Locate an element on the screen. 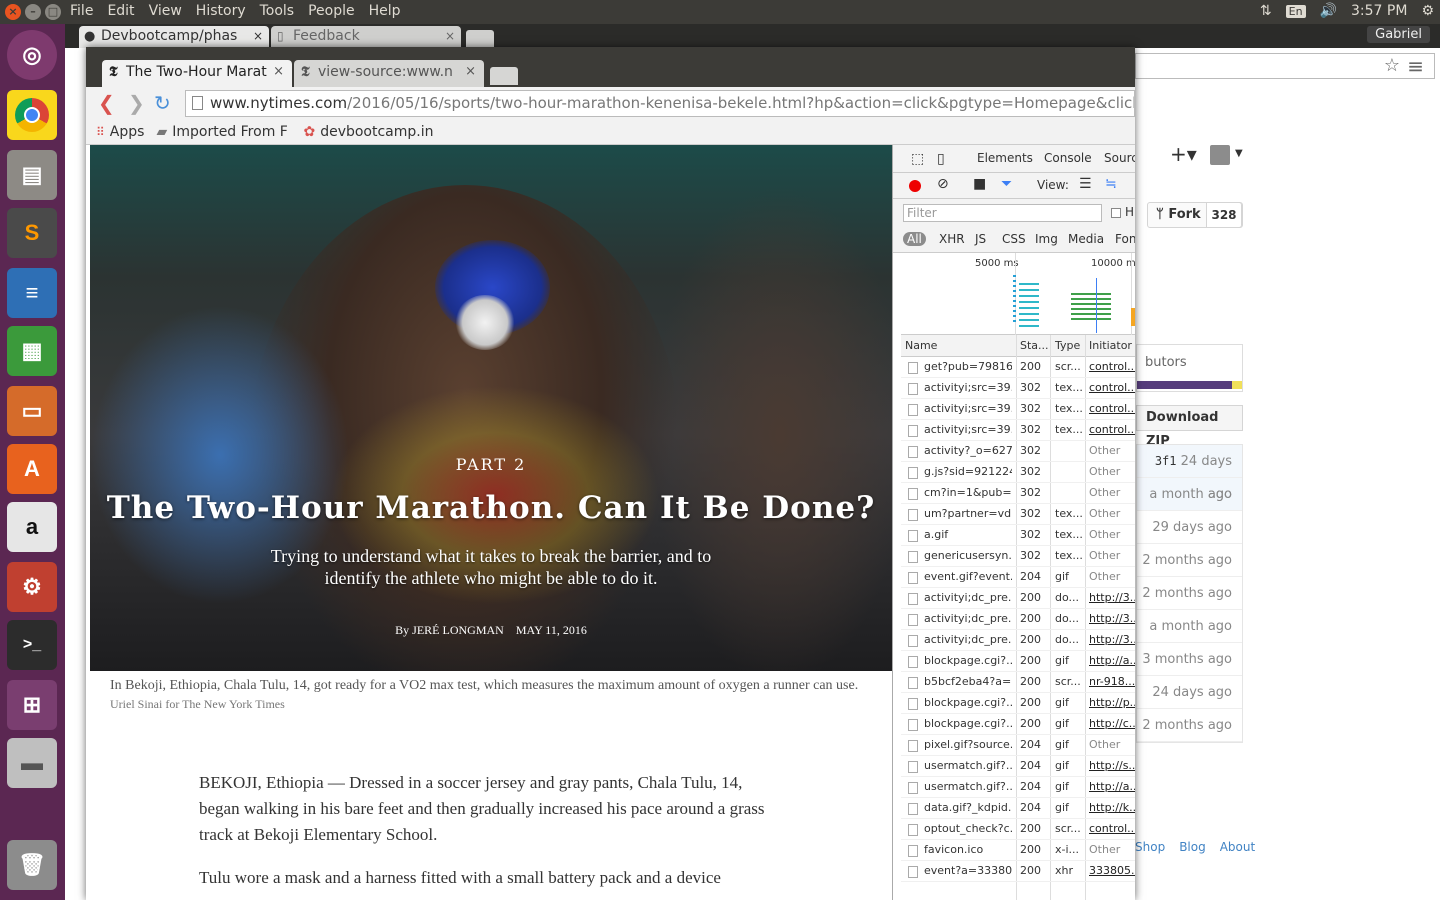 Image resolution: width=1440 pixels, height=900 pixels. table-row: activity?_o=627... 302 Other is located at coordinates (1018, 451).